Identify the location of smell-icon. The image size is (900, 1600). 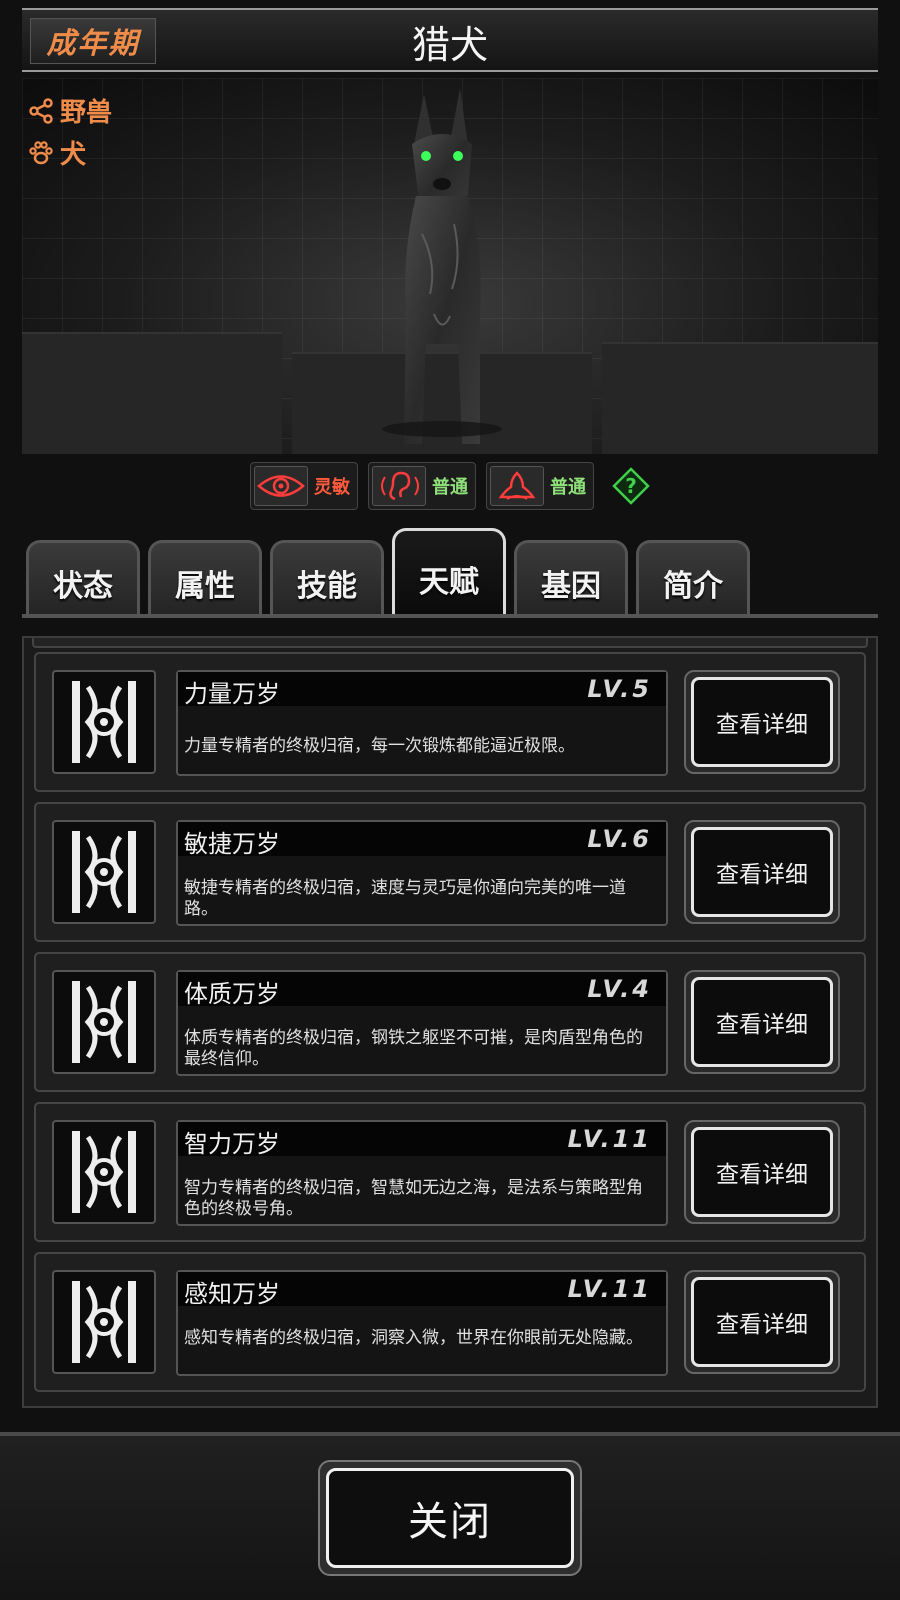
(517, 485).